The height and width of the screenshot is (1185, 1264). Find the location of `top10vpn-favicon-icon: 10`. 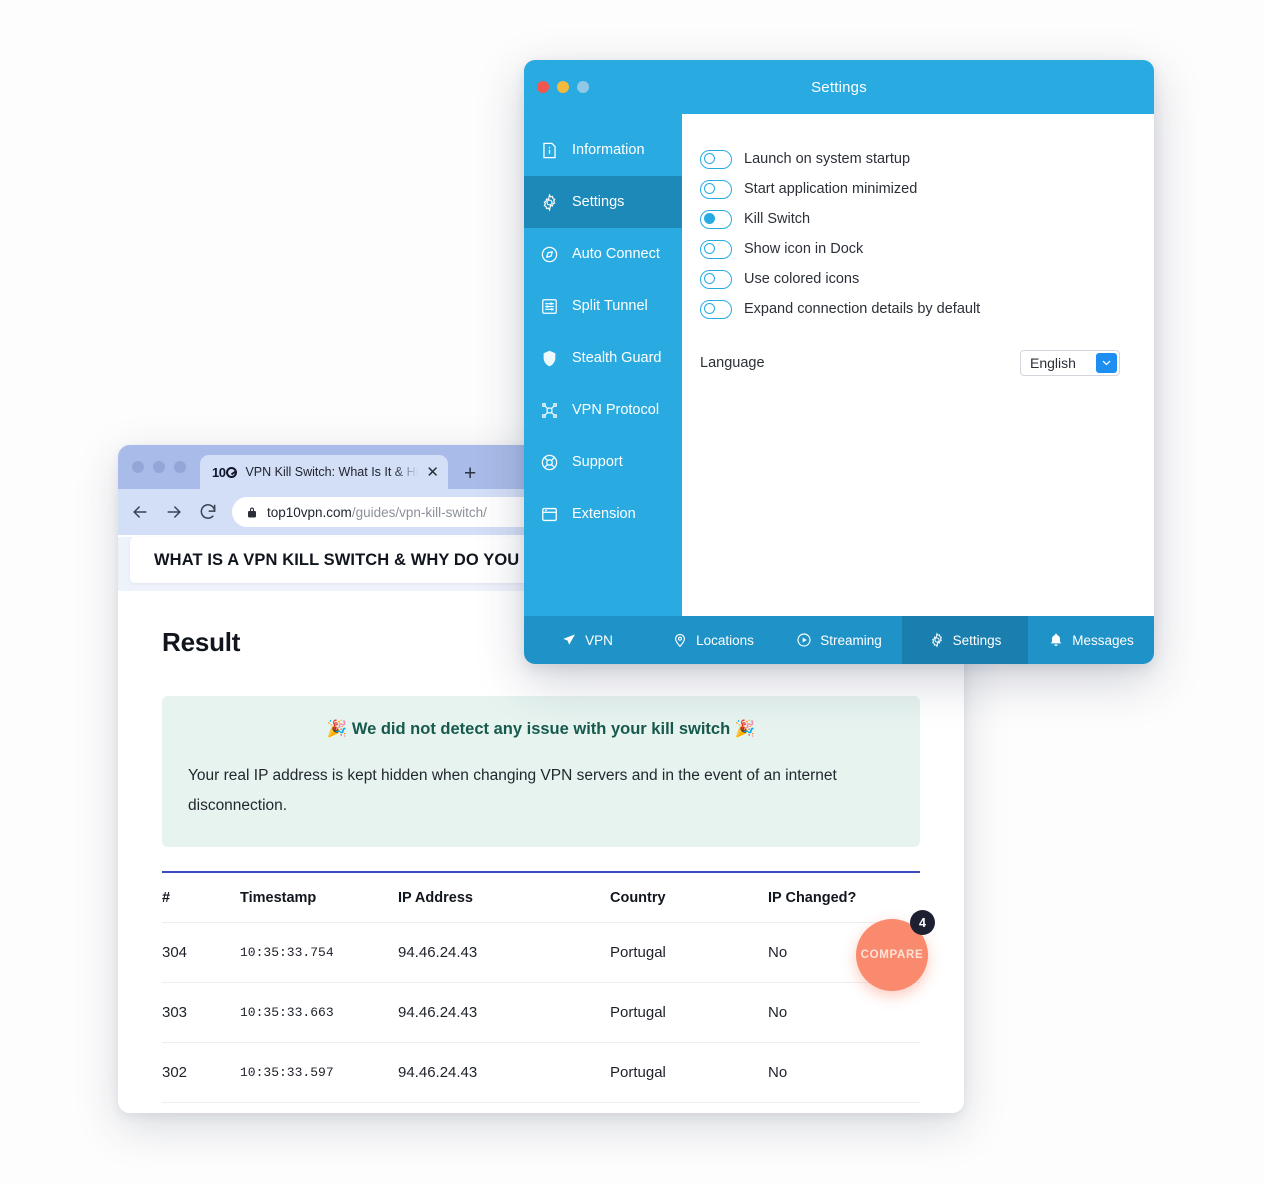

top10vpn-favicon-icon: 10 is located at coordinates (225, 472).